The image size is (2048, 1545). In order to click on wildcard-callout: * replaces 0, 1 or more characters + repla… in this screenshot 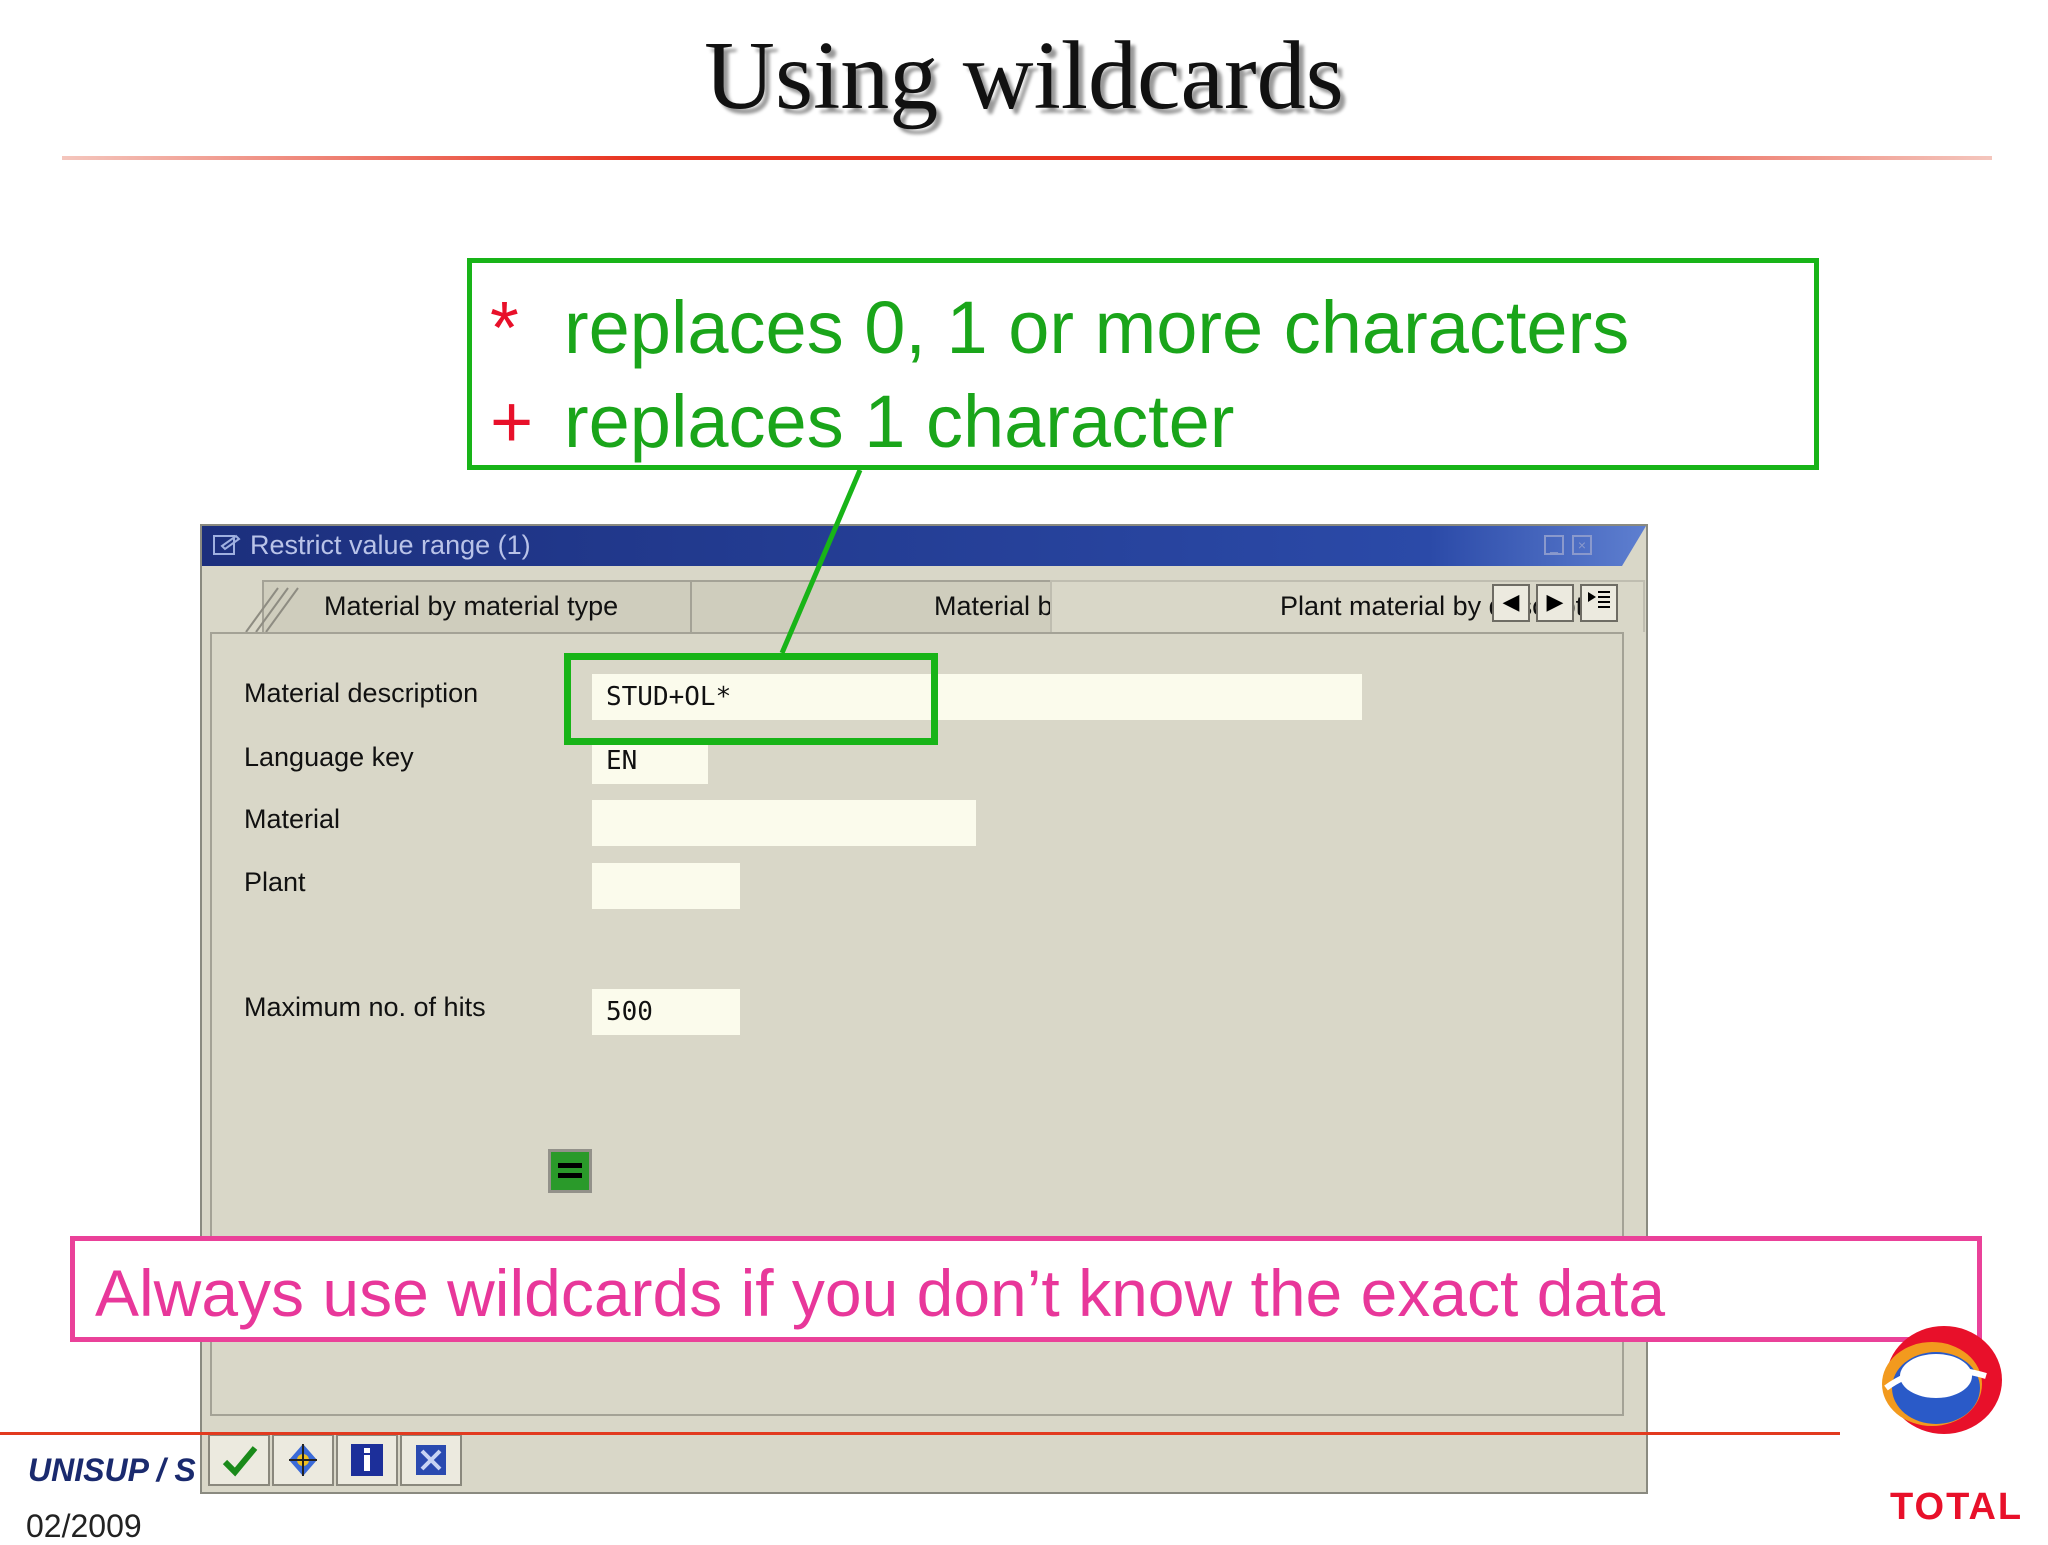, I will do `click(1143, 364)`.